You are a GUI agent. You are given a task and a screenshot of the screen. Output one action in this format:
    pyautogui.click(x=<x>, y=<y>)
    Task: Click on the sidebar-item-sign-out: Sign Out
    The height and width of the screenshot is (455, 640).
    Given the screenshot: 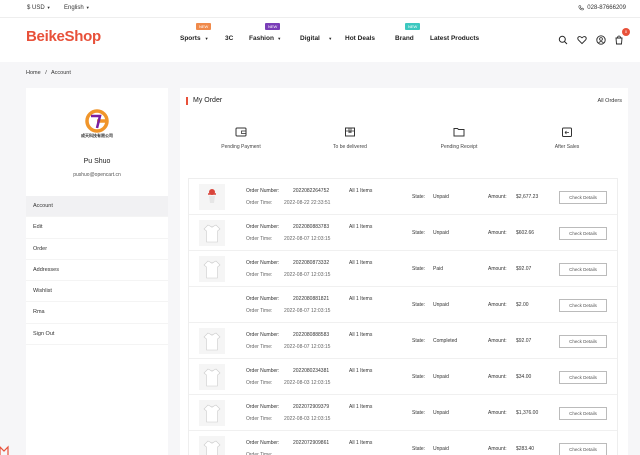 What is the action you would take?
    pyautogui.click(x=97, y=335)
    